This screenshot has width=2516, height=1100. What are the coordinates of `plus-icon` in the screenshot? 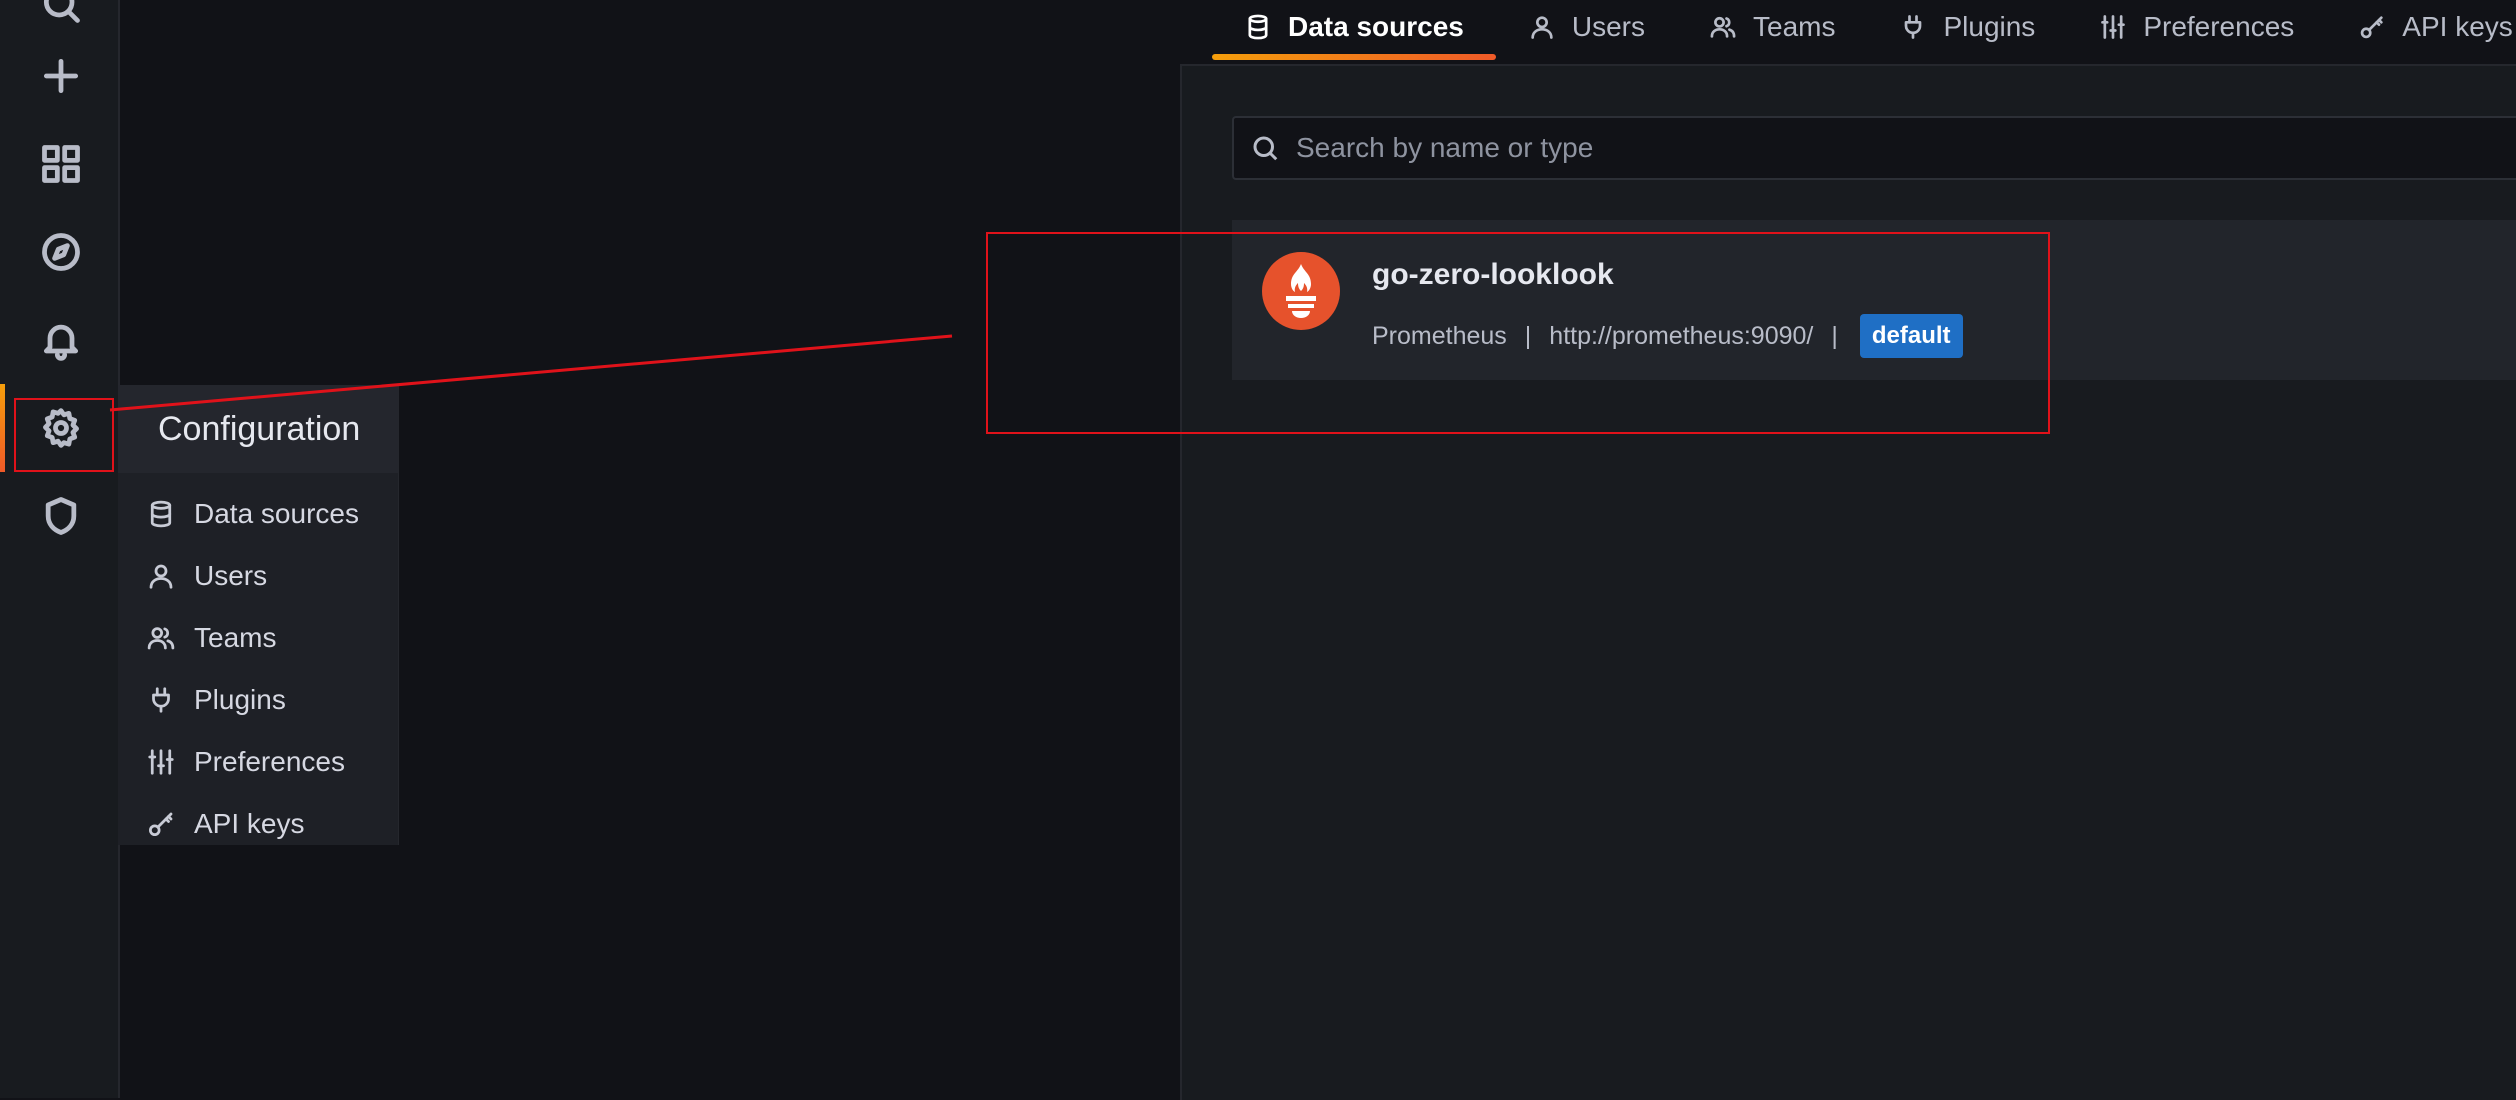 It's located at (61, 76).